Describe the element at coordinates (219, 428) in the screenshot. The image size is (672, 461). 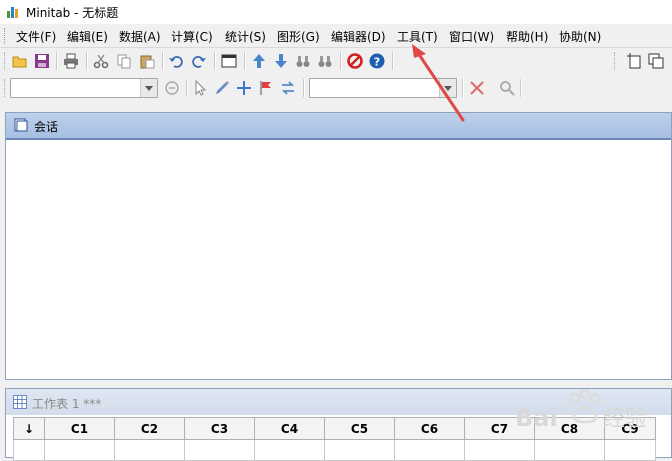
I see `column-header: C3` at that location.